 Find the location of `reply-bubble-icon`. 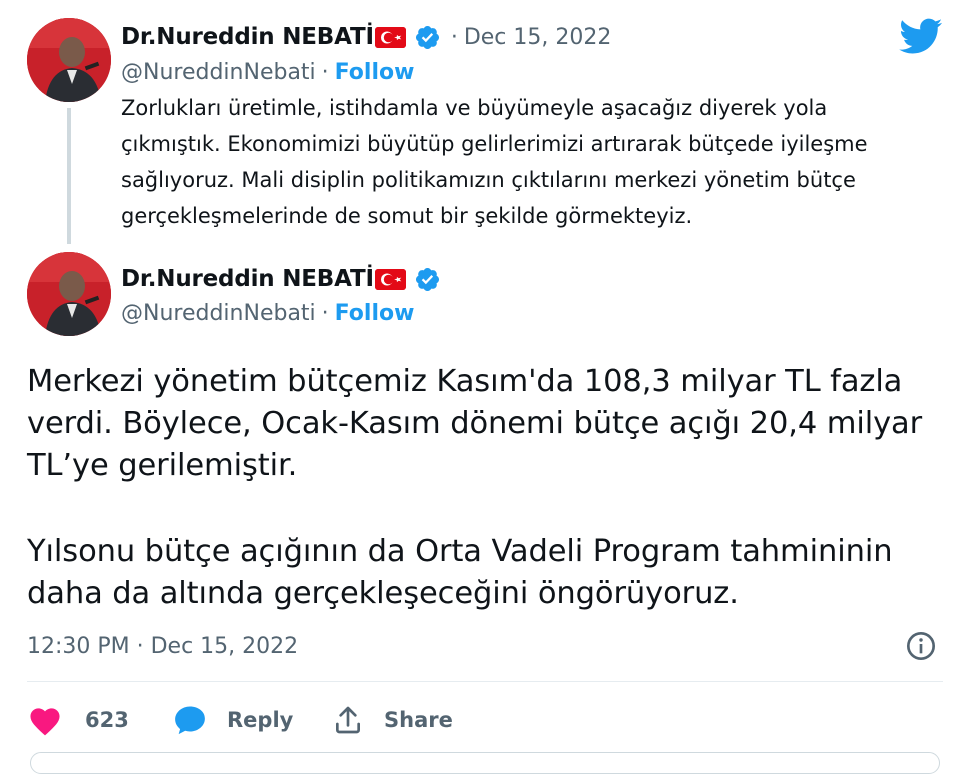

reply-bubble-icon is located at coordinates (190, 720).